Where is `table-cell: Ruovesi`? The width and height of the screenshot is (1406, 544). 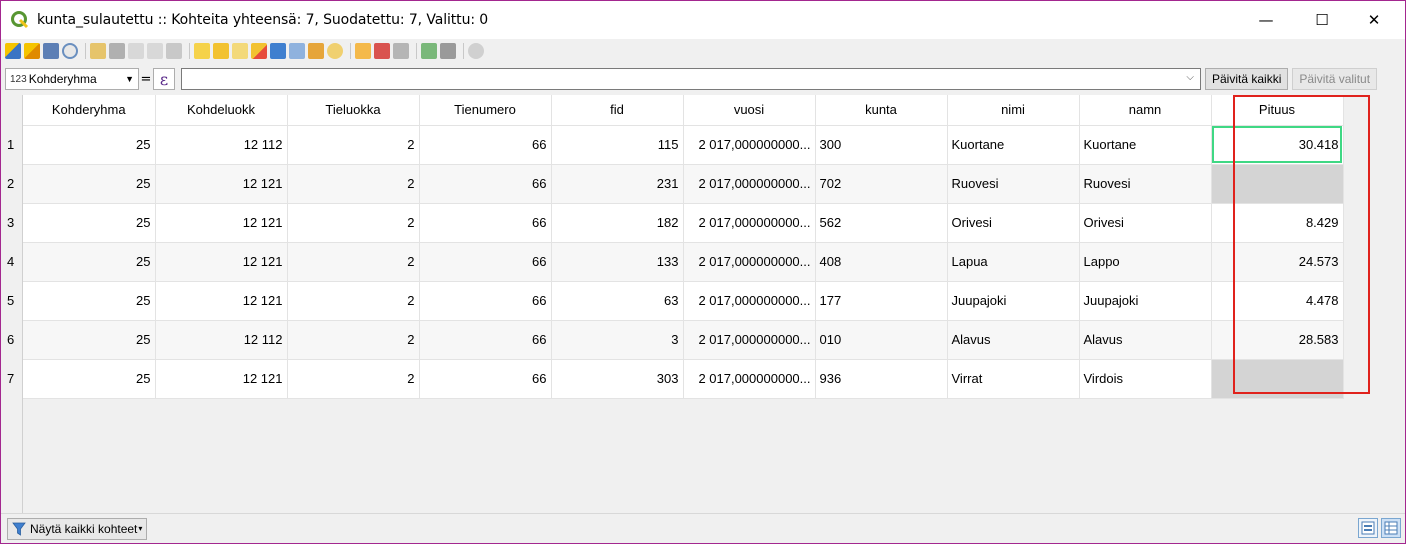
table-cell: Ruovesi is located at coordinates (1013, 184).